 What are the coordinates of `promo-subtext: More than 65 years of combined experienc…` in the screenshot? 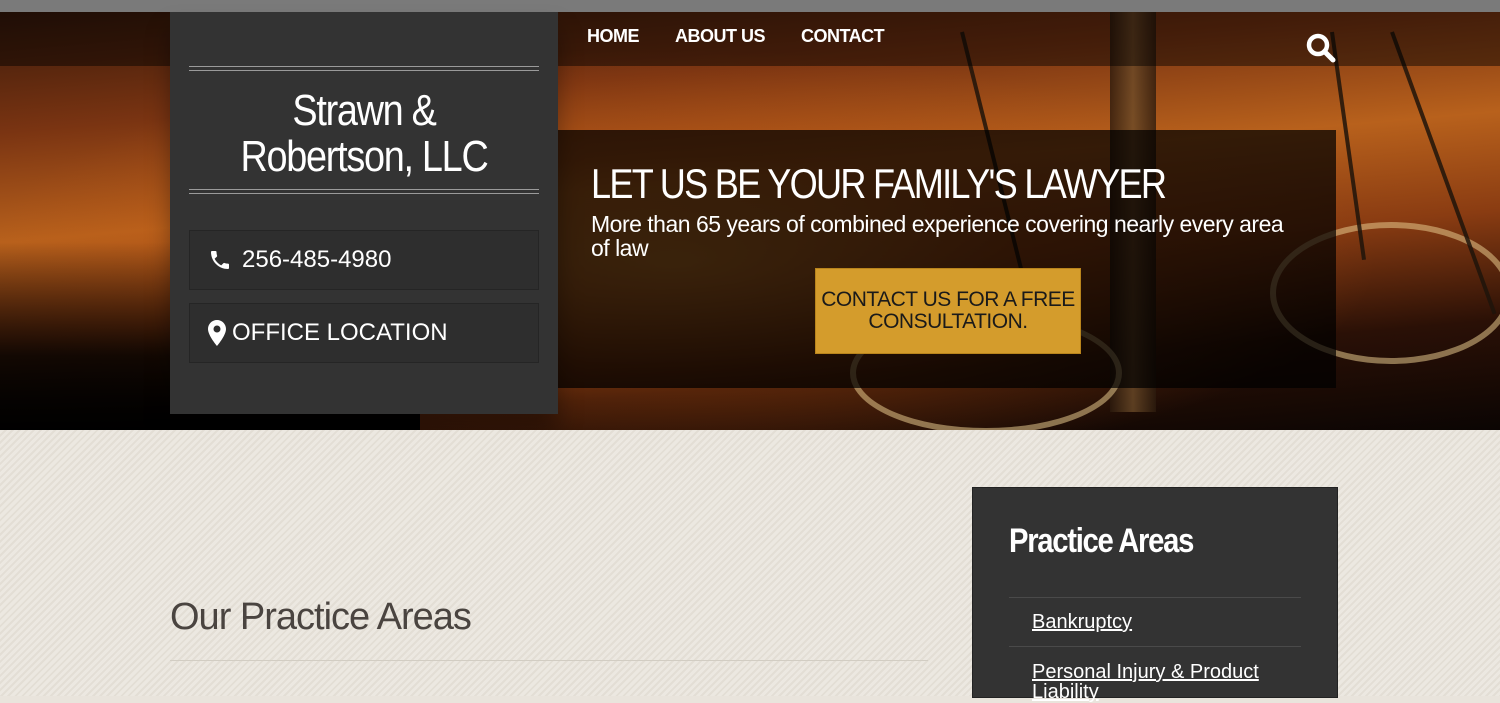 It's located at (937, 236).